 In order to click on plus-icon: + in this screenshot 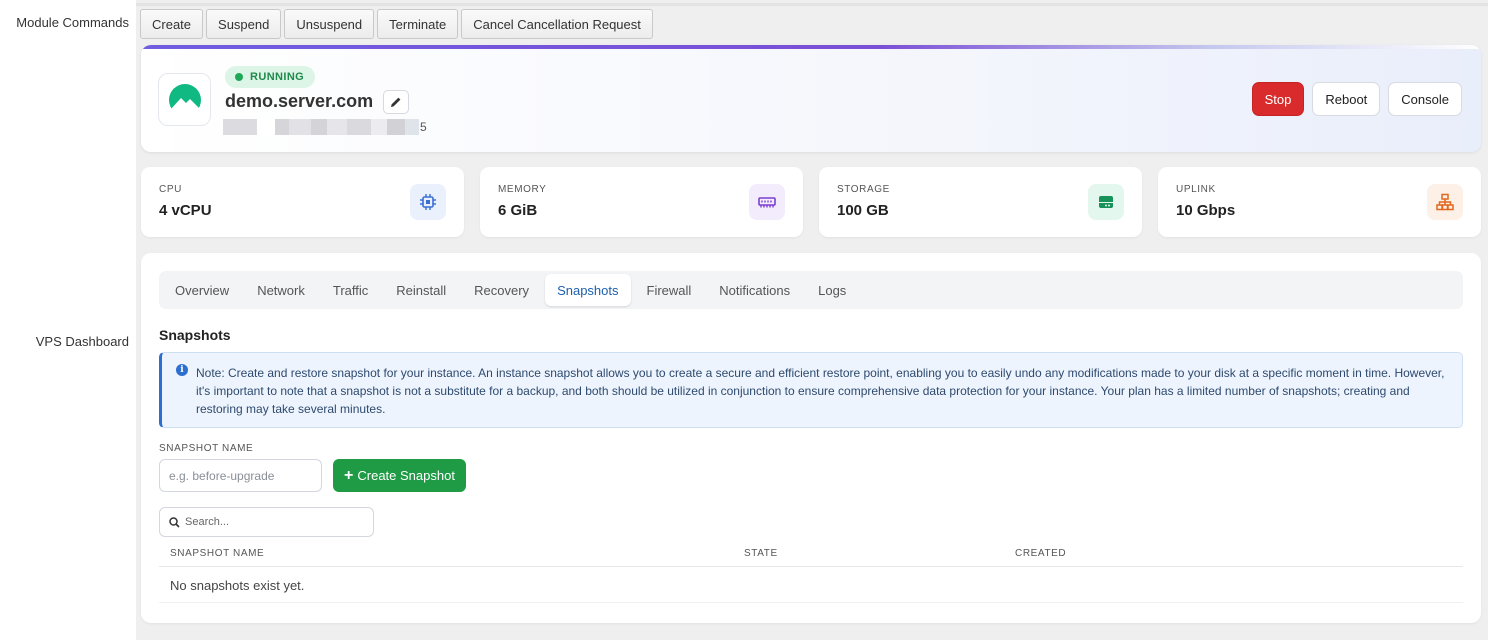, I will do `click(349, 475)`.